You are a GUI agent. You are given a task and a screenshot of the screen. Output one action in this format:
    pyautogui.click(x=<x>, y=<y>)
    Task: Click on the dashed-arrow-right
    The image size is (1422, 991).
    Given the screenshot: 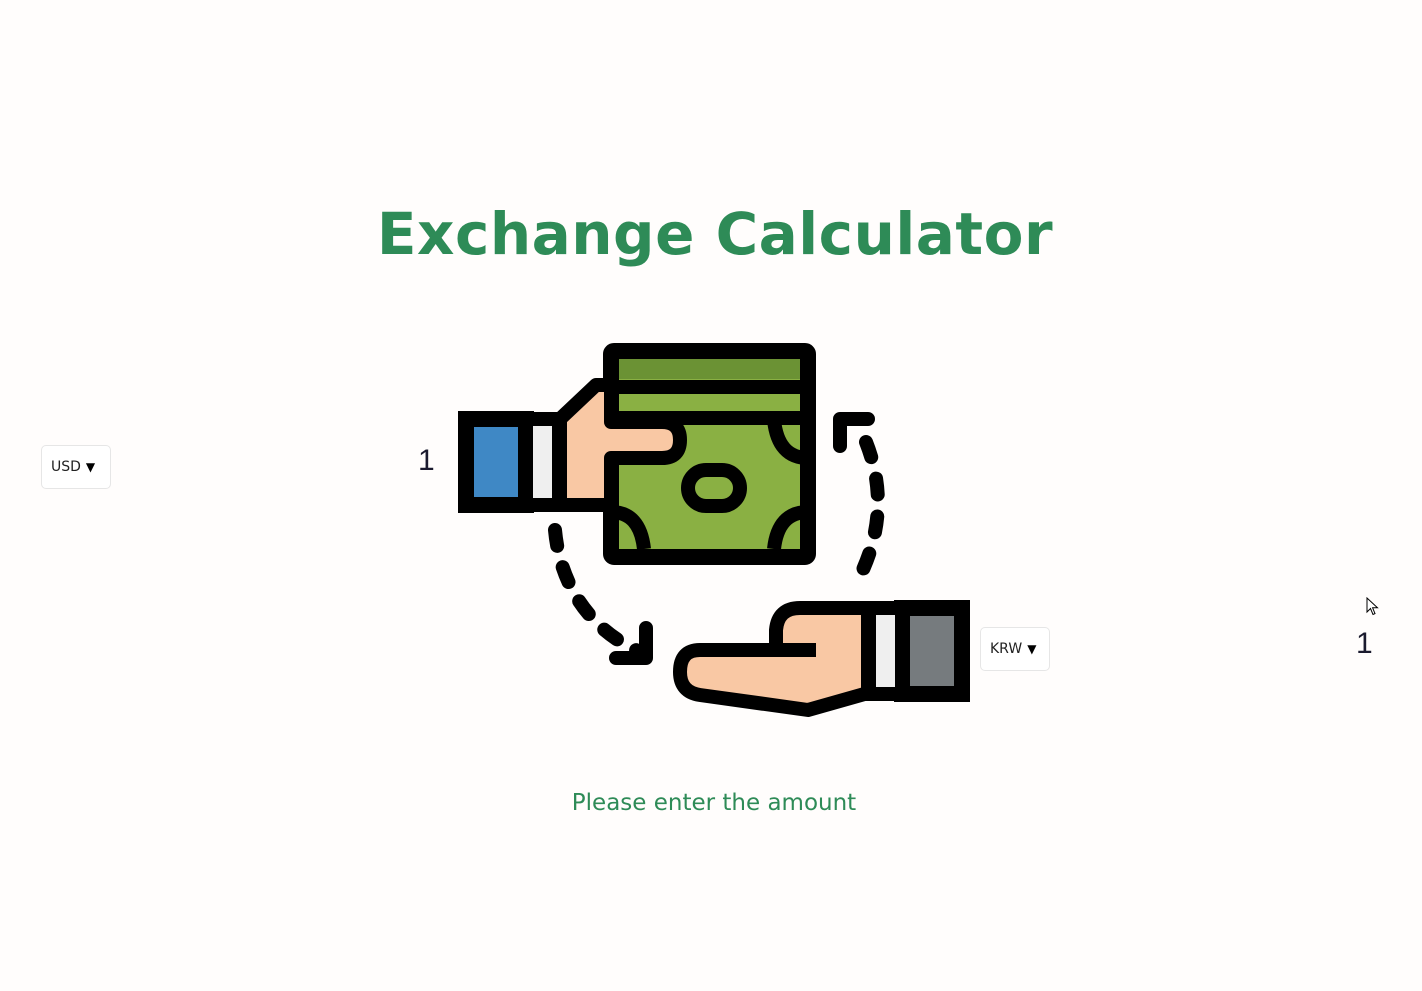 What is the action you would take?
    pyautogui.click(x=869, y=509)
    